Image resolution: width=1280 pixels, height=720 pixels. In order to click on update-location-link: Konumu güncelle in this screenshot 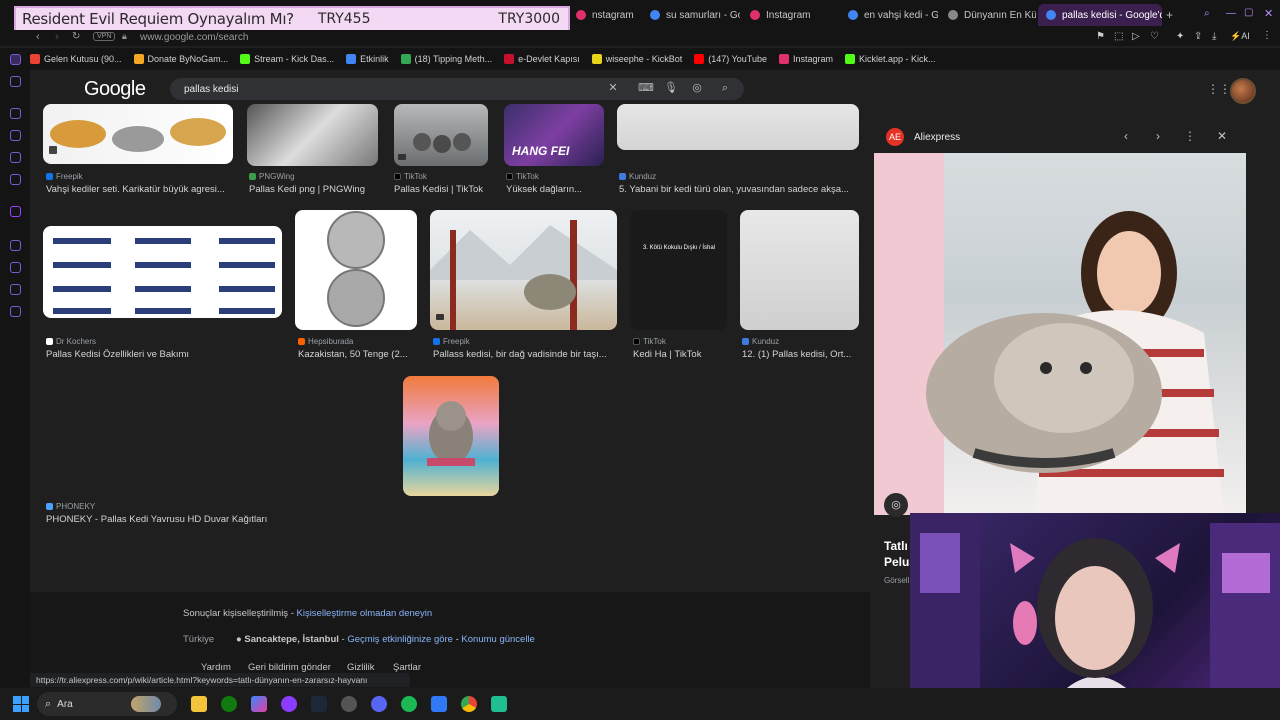, I will do `click(497, 639)`.